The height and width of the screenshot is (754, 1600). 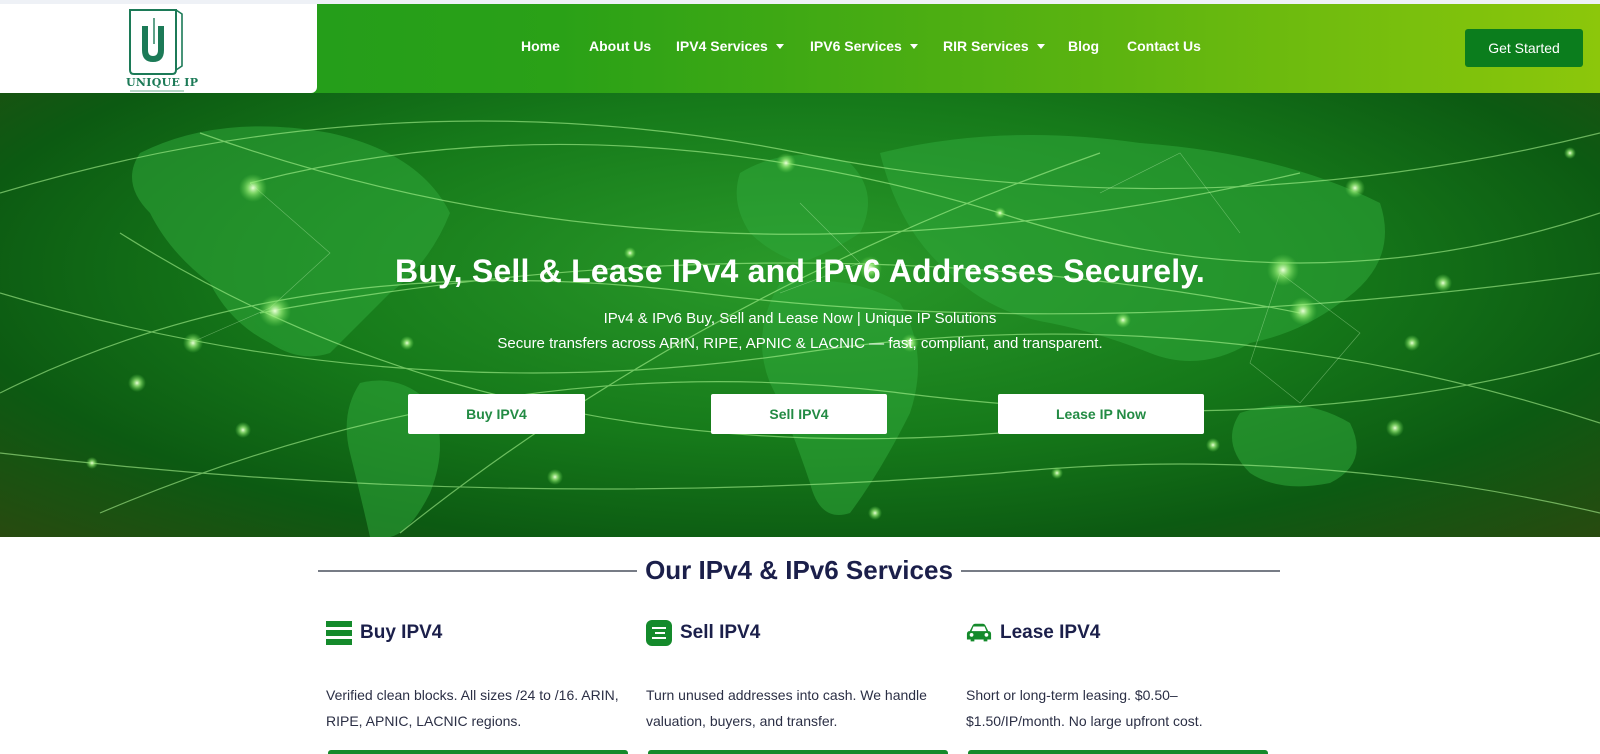 I want to click on service-card-buy-button-edge, so click(x=478, y=752).